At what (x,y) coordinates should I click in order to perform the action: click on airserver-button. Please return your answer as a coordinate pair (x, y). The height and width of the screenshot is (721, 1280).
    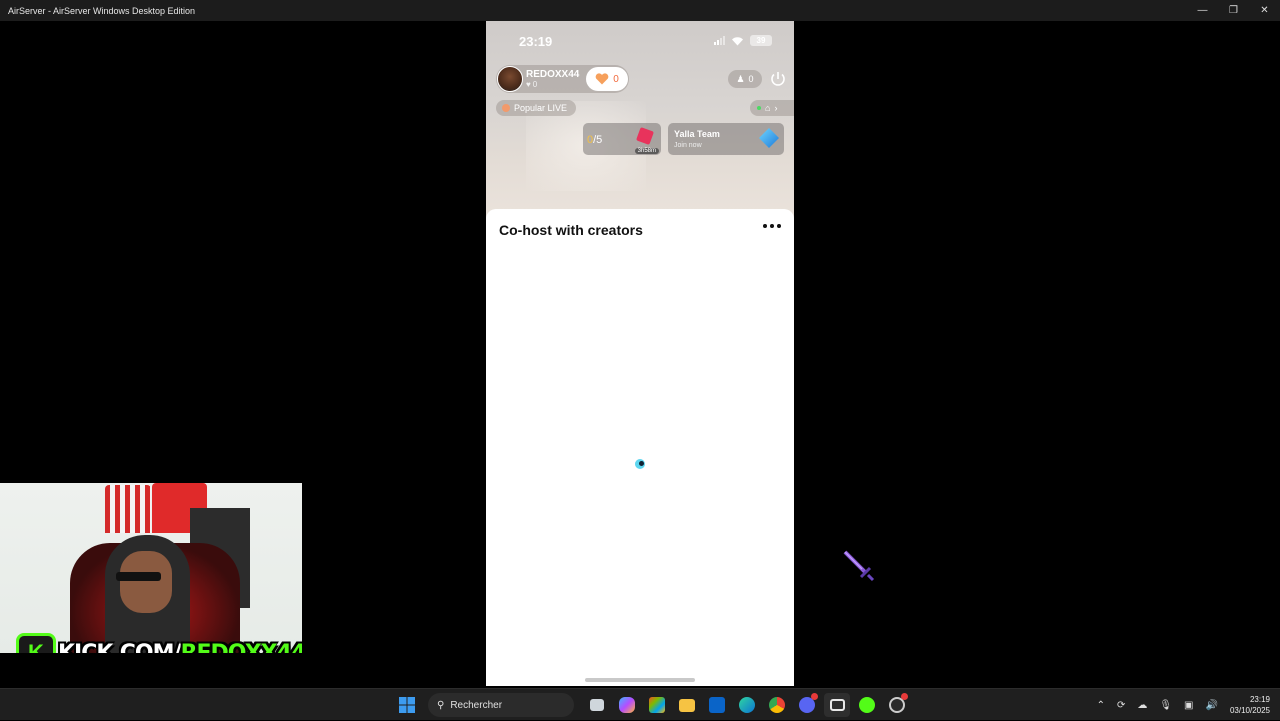
    Looking at the image, I should click on (837, 705).